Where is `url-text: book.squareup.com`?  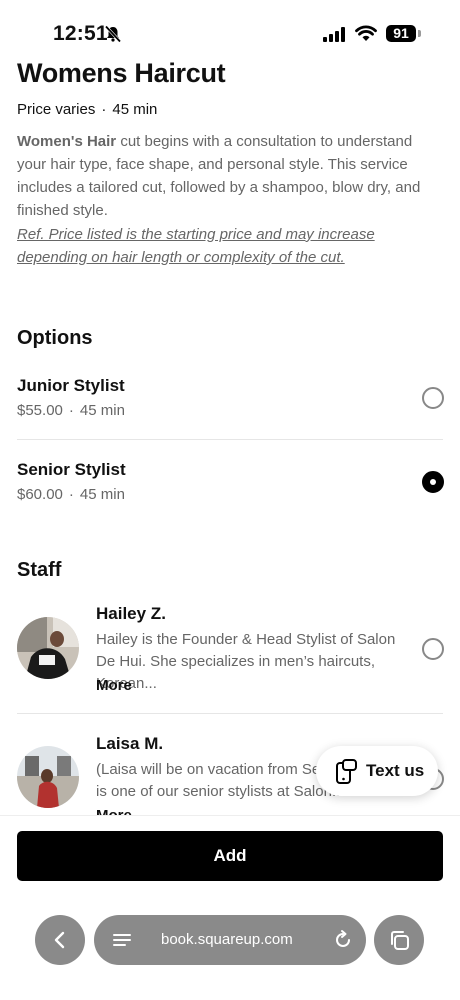
url-text: book.squareup.com is located at coordinates (227, 939).